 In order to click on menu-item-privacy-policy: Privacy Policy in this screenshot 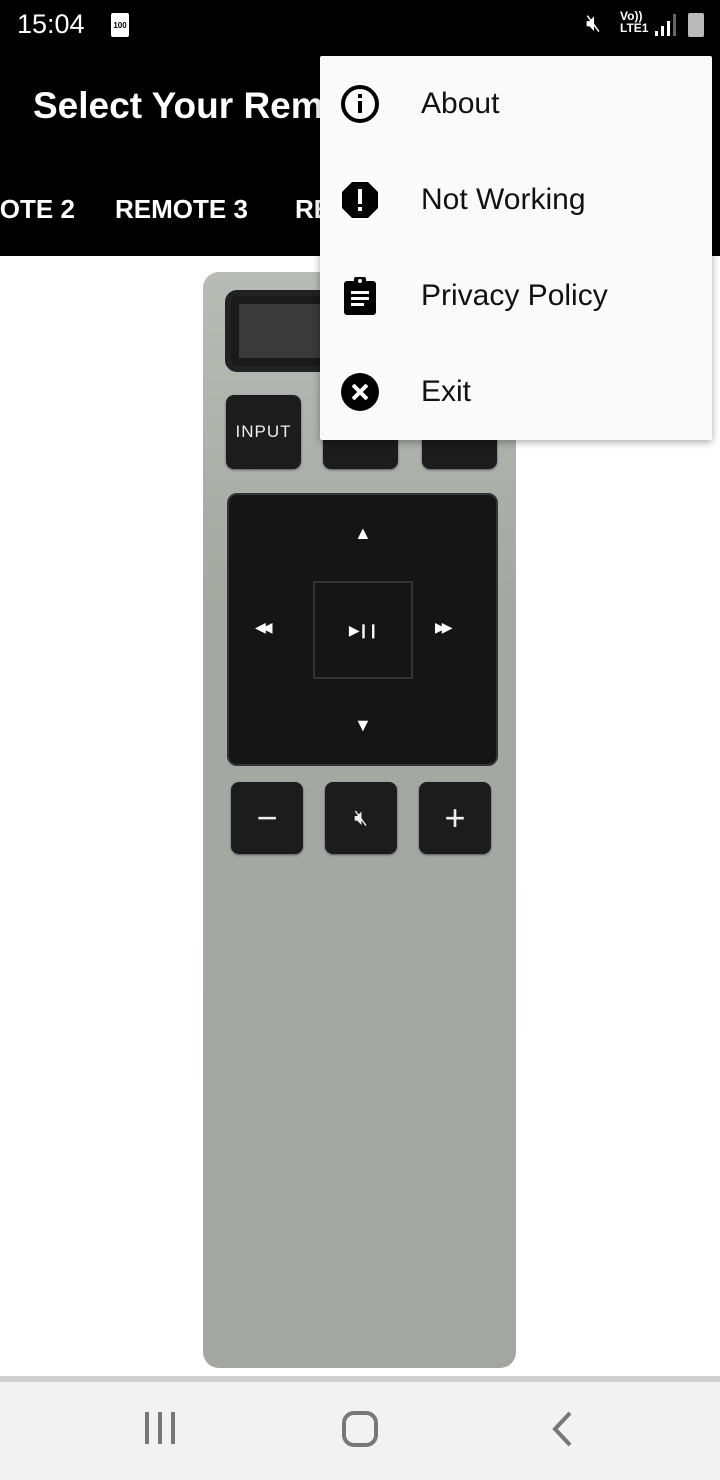, I will do `click(516, 296)`.